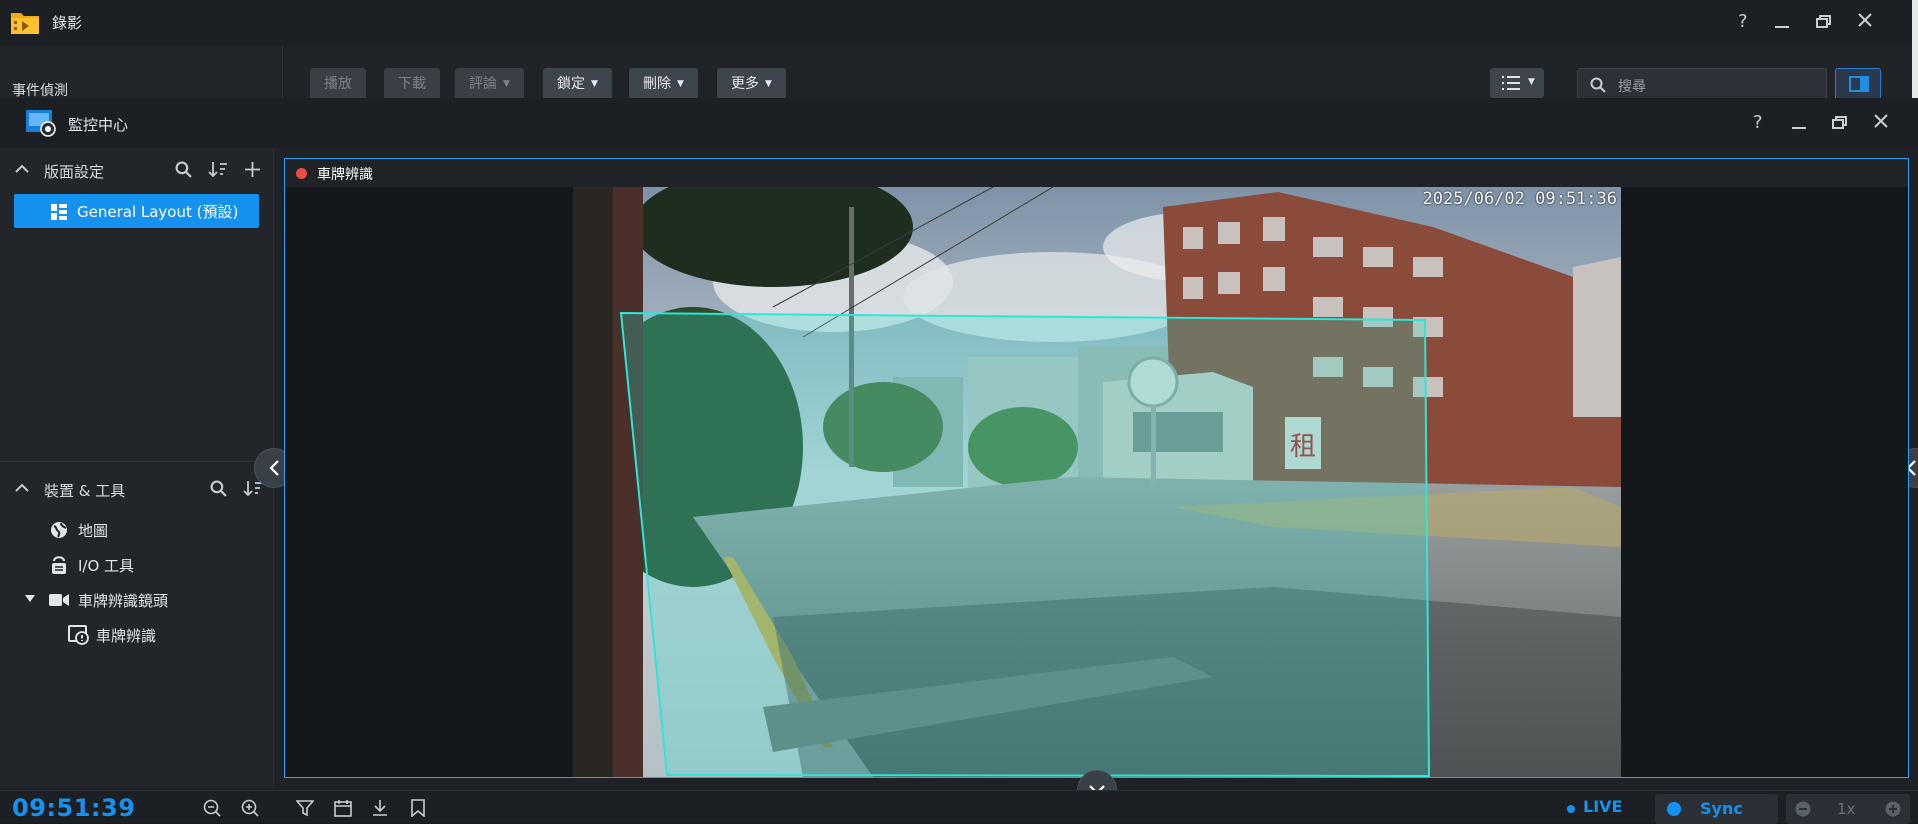 This screenshot has height=824, width=1918. I want to click on surveillance-center-icon, so click(41, 123).